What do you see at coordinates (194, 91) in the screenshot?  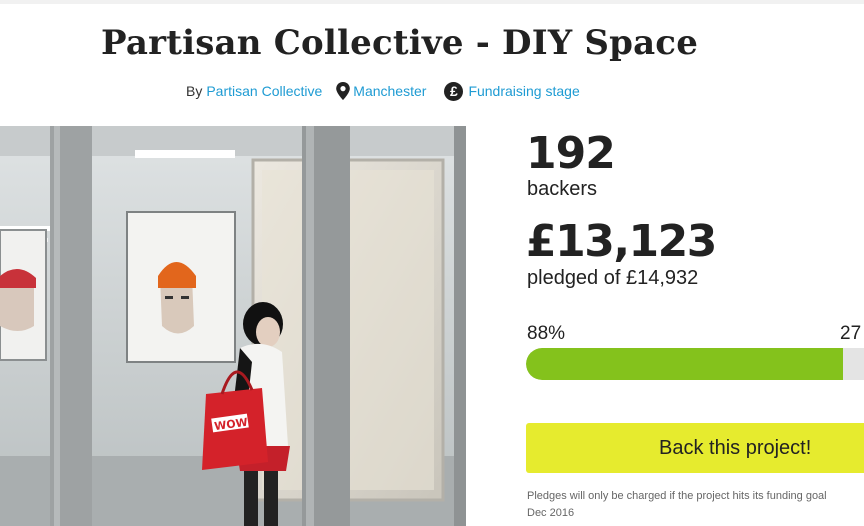 I see `by-label: By` at bounding box center [194, 91].